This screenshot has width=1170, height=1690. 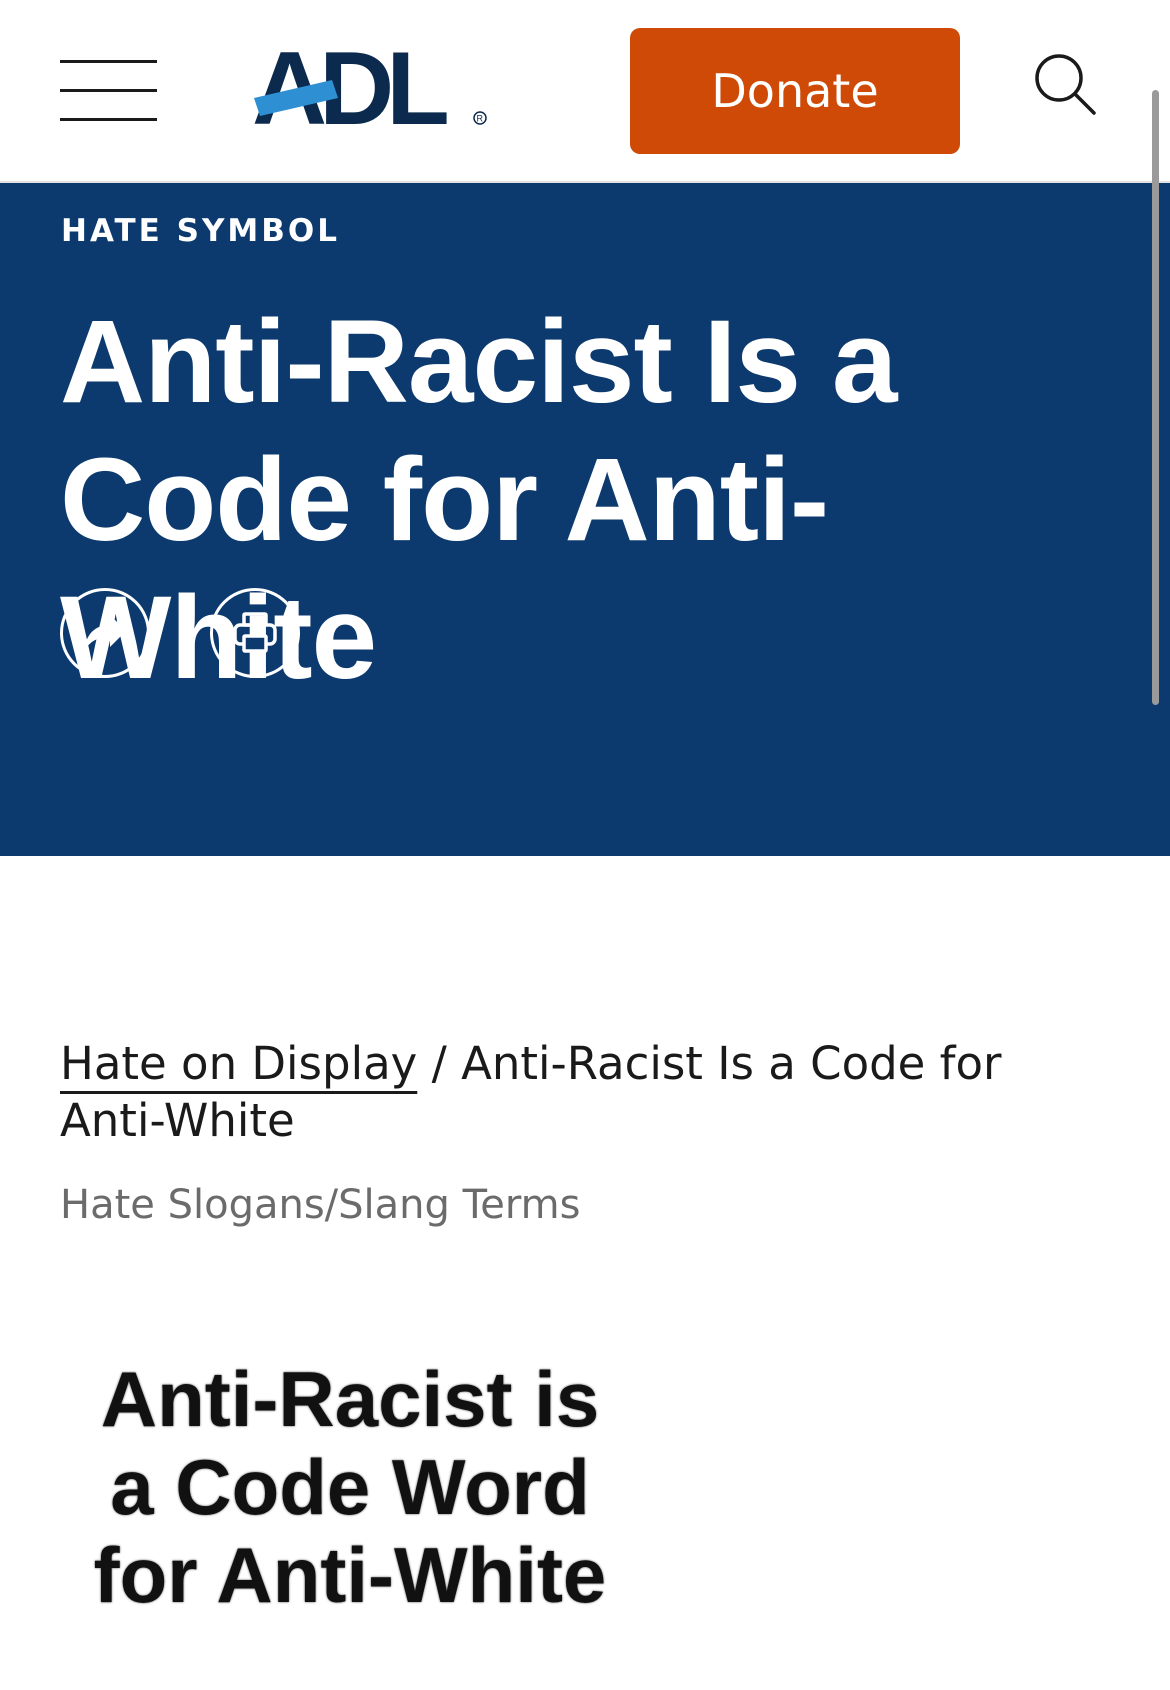 I want to click on printer-icon, so click(x=255, y=632).